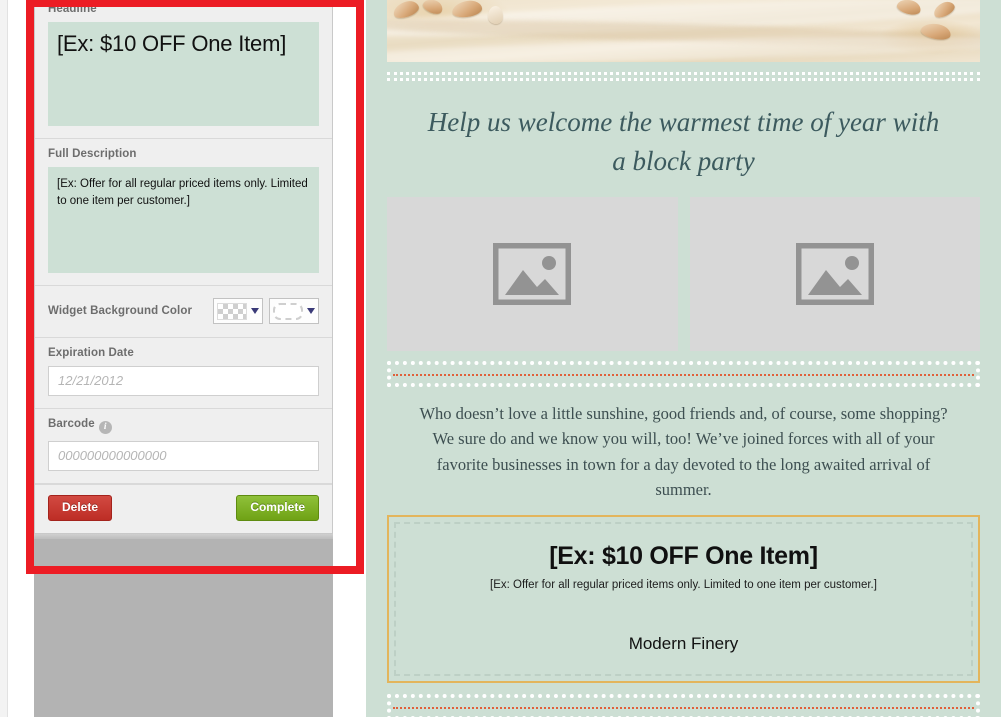  What do you see at coordinates (683, 705) in the screenshot?
I see `bottom-dropzone` at bounding box center [683, 705].